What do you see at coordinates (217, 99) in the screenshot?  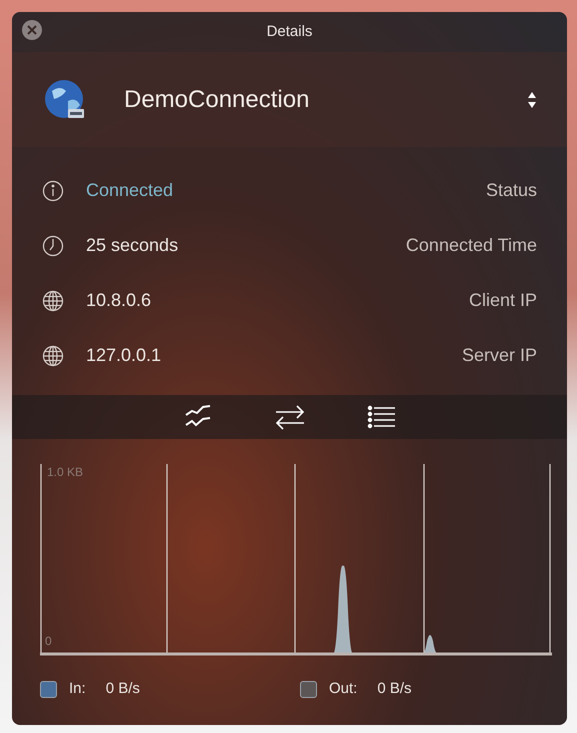 I see `connection-name: DemoConnection` at bounding box center [217, 99].